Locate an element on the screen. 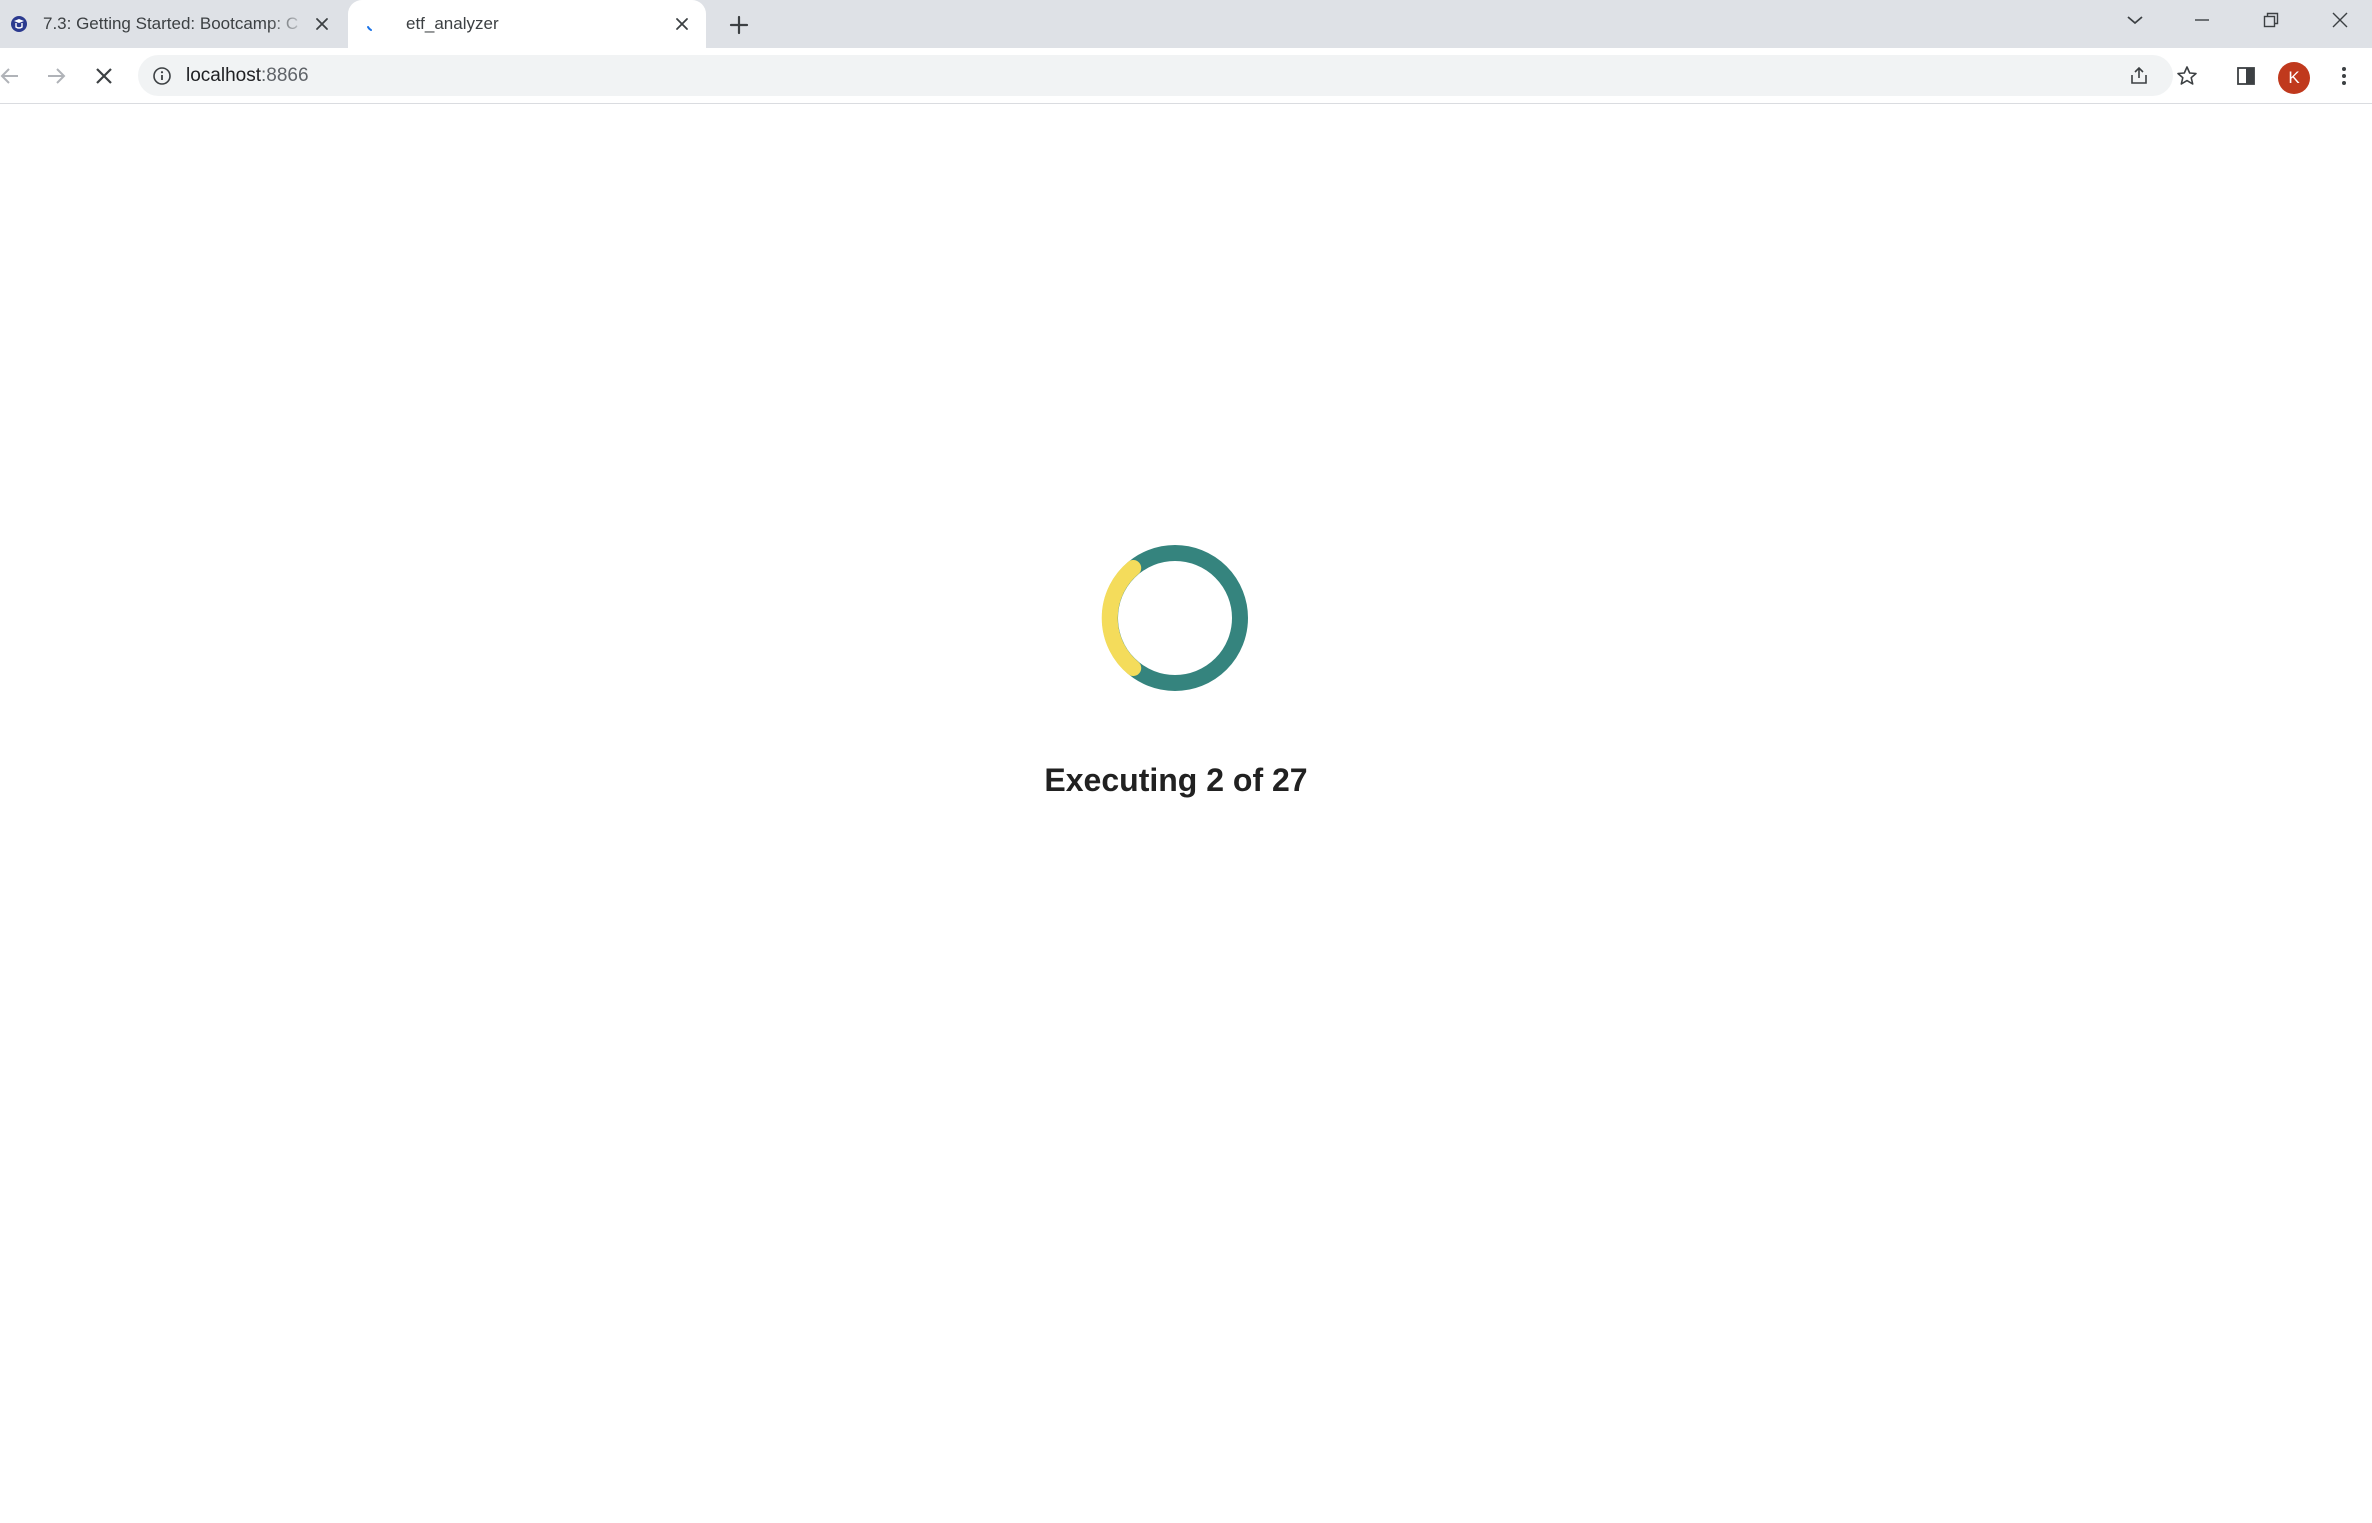 This screenshot has height=1523, width=2372. bookmark-button is located at coordinates (2186, 75).